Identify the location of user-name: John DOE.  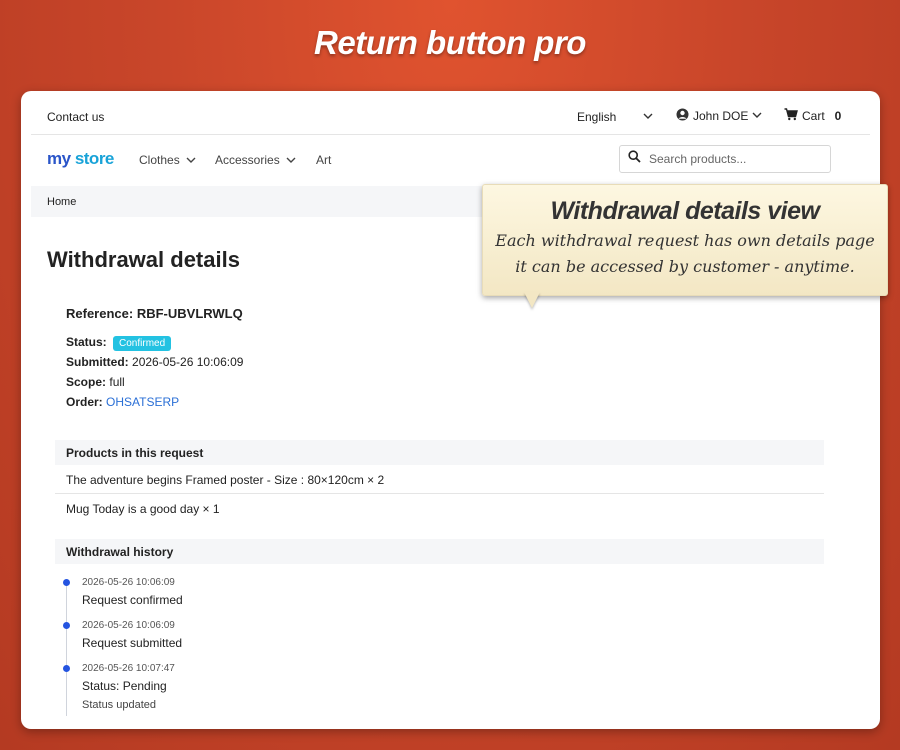
(721, 116).